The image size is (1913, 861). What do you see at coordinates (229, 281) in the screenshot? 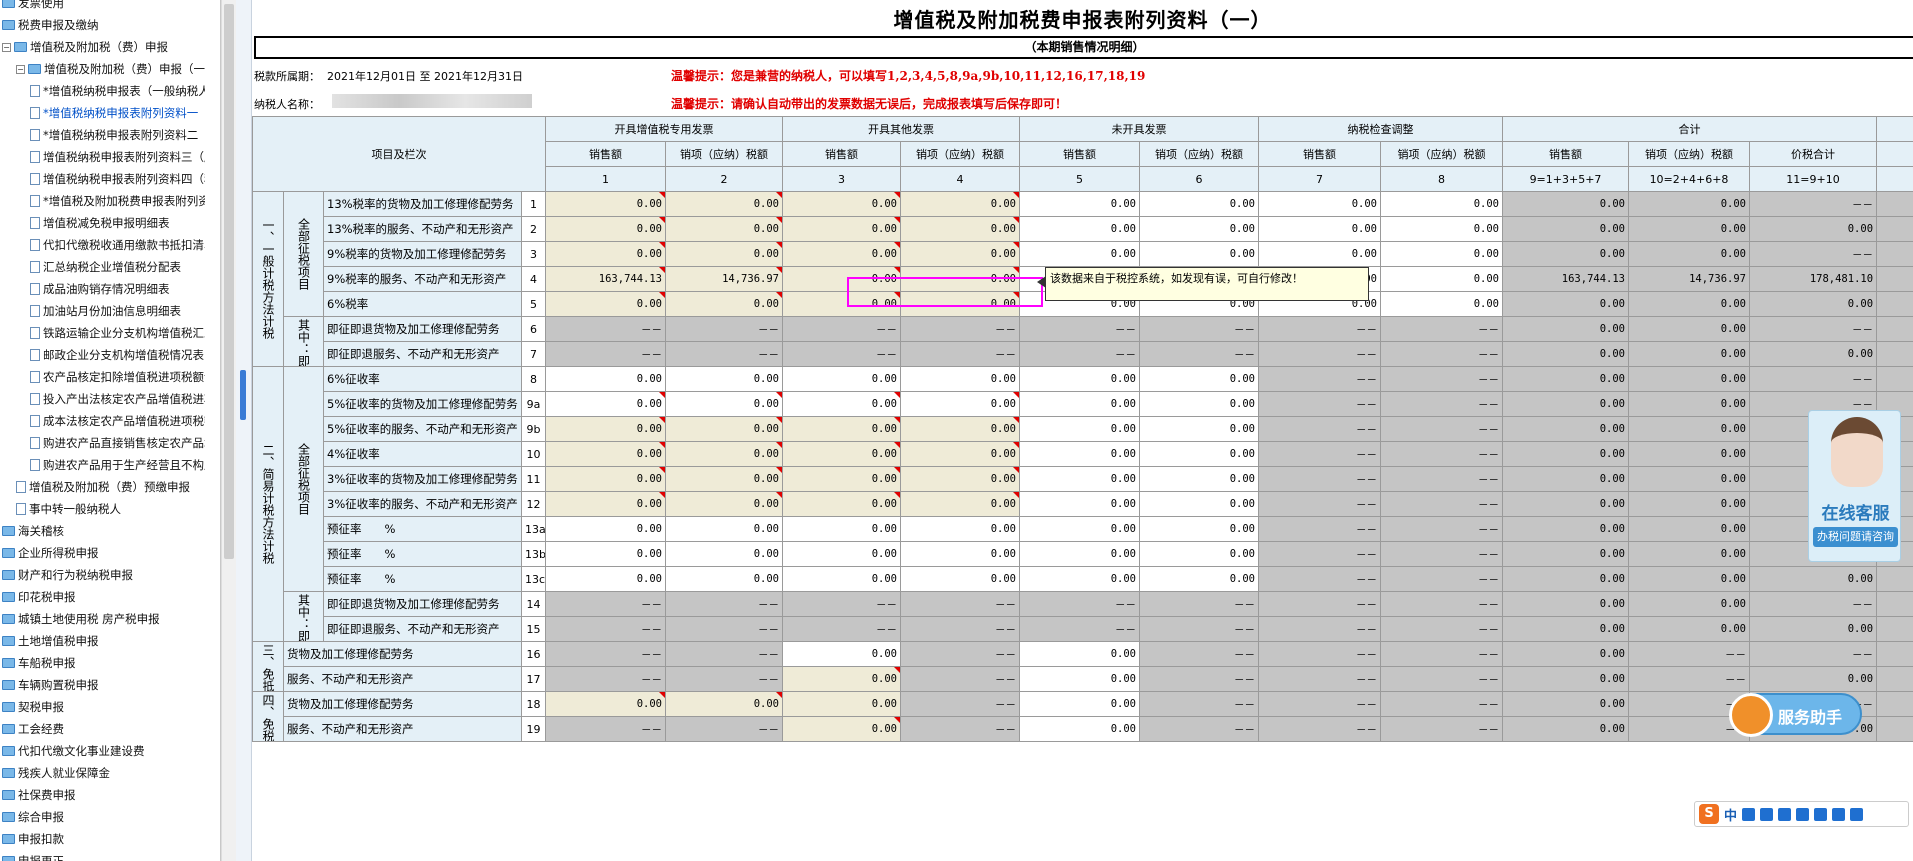
I see `sidebar-scroll-thumb` at bounding box center [229, 281].